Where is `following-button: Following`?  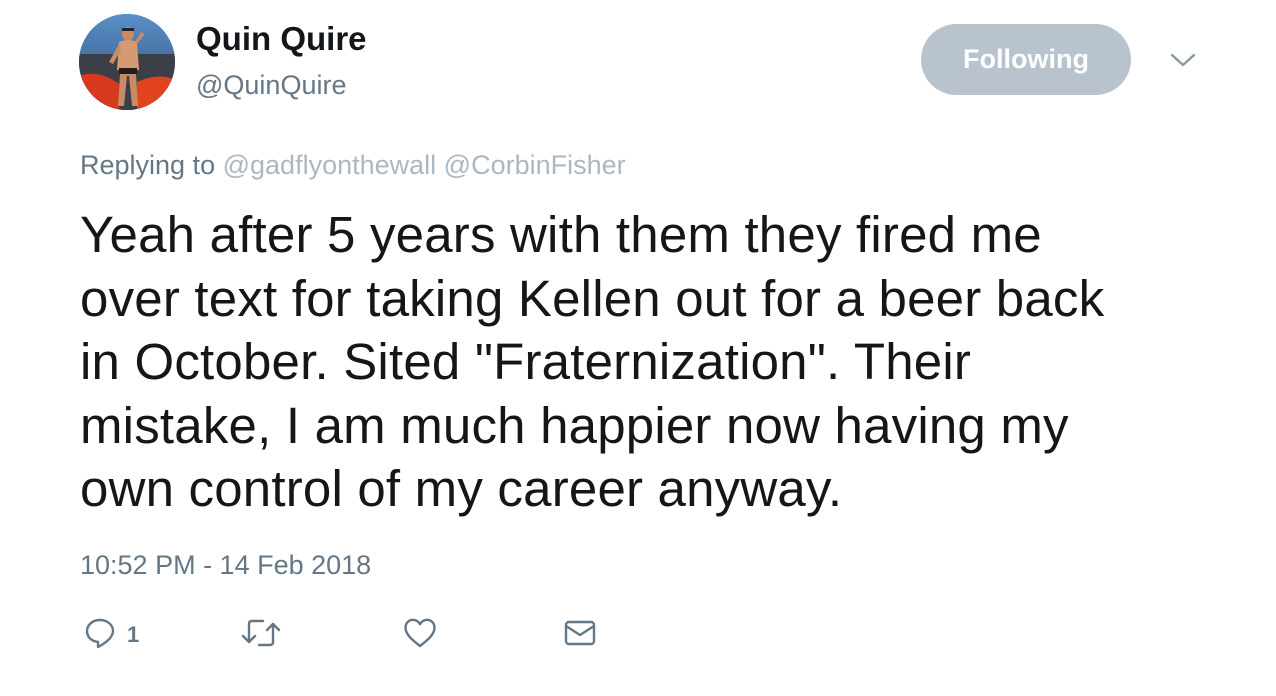 following-button: Following is located at coordinates (1026, 59).